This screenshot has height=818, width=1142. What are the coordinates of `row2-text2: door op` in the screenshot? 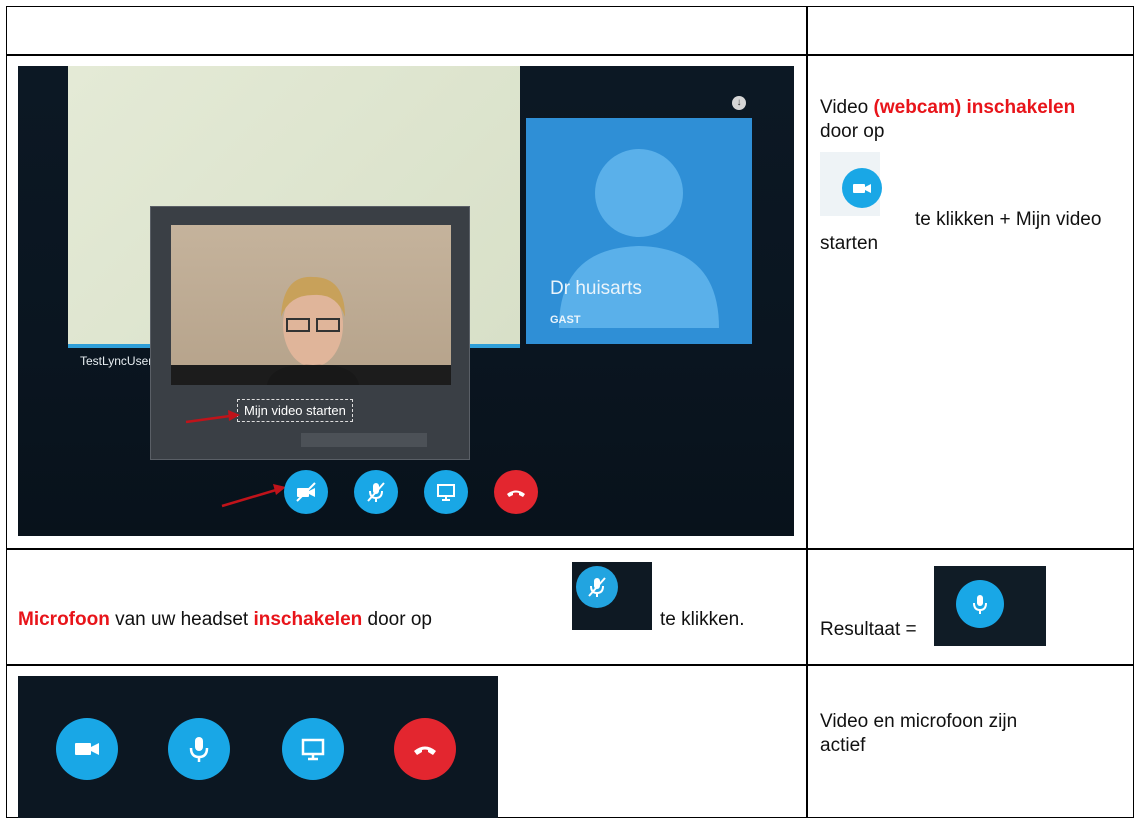 It's located at (397, 619).